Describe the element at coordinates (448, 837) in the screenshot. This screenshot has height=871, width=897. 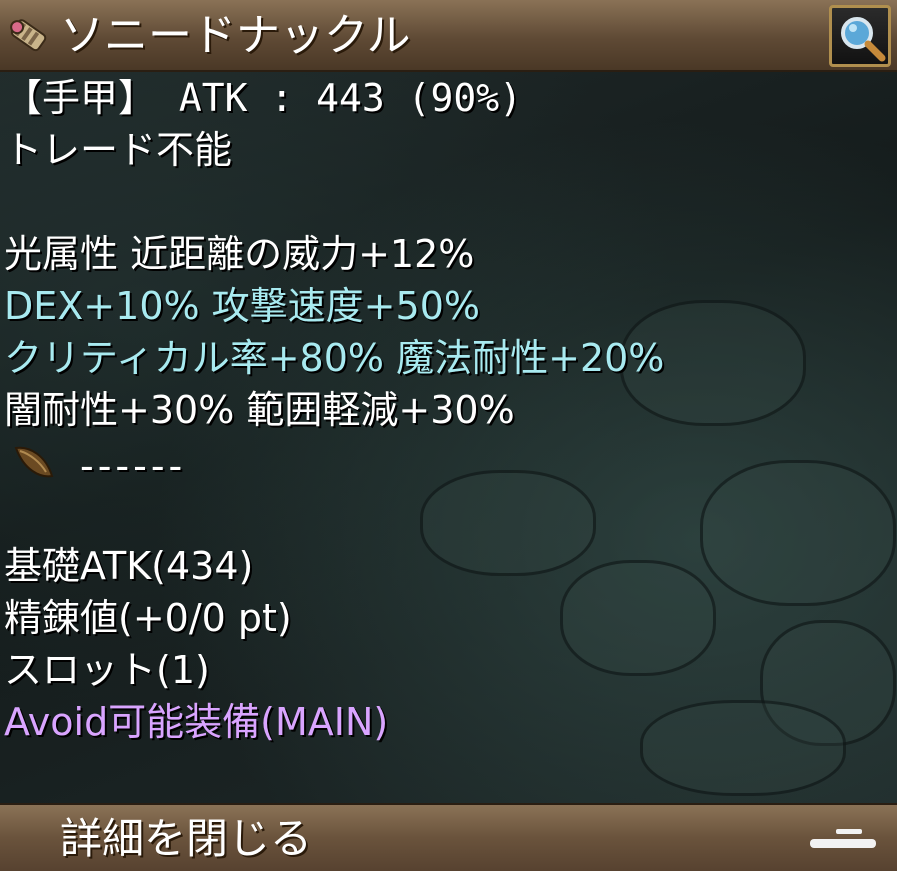
I see `close-details-button: 詳細を閉じる` at that location.